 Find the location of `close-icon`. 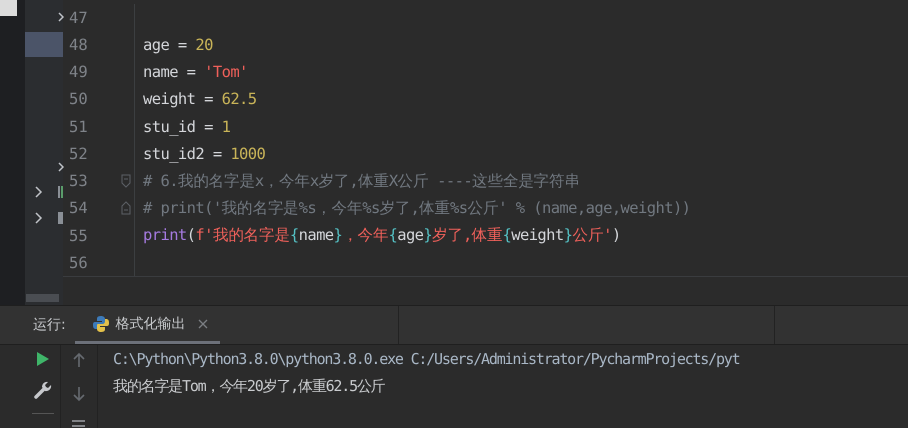

close-icon is located at coordinates (203, 323).